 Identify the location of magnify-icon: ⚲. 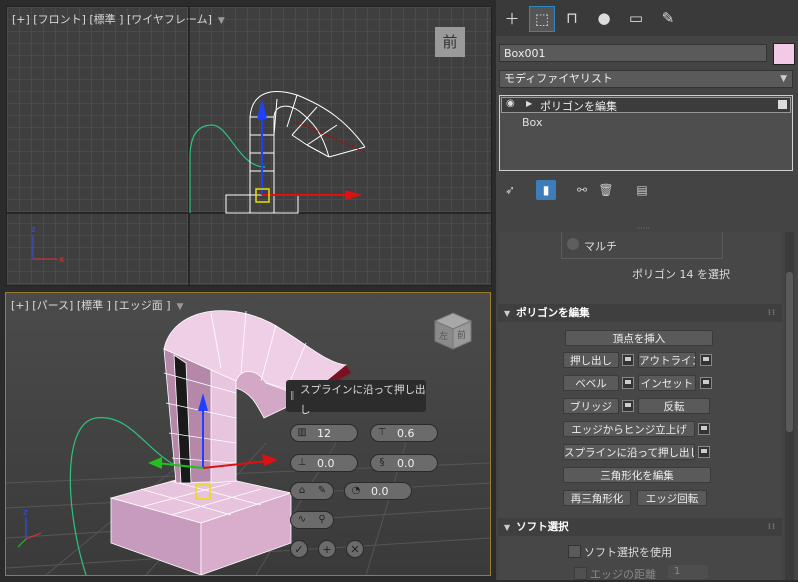
(322, 519).